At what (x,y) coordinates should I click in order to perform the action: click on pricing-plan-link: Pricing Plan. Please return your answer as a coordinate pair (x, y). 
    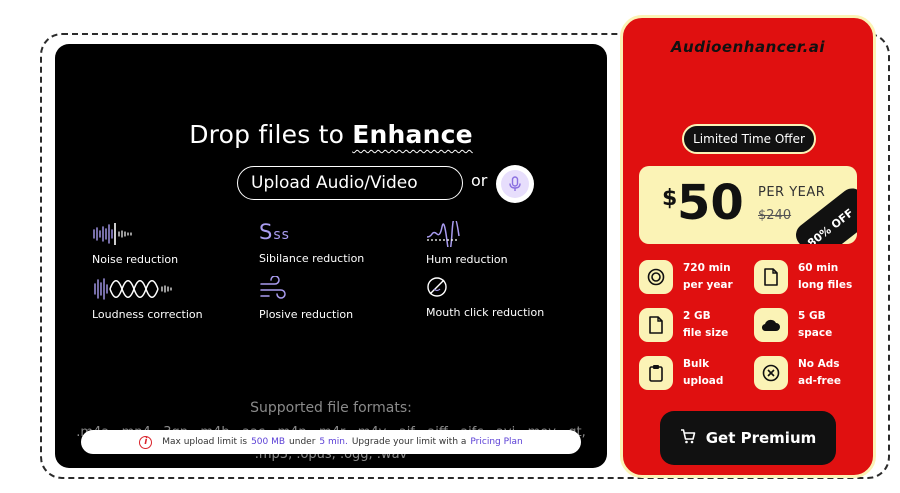
    Looking at the image, I should click on (496, 442).